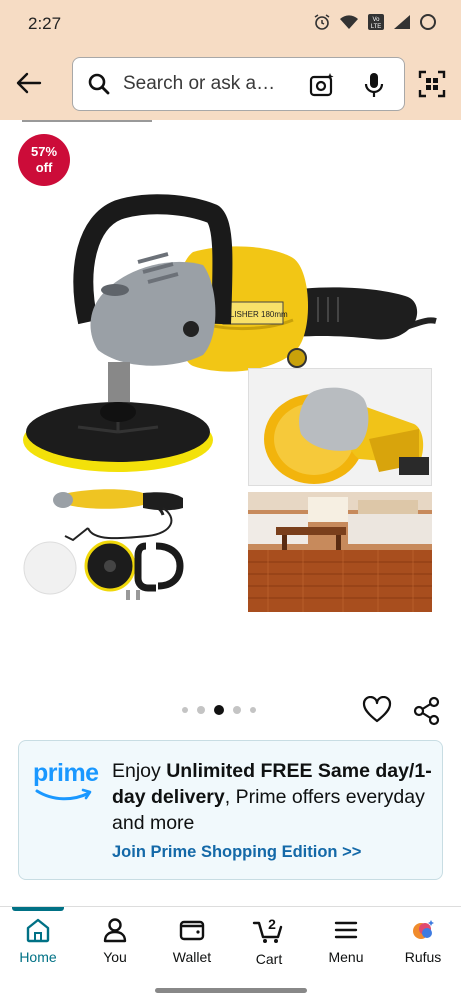 The width and height of the screenshot is (461, 1000). I want to click on qr-scan-icon, so click(432, 84).